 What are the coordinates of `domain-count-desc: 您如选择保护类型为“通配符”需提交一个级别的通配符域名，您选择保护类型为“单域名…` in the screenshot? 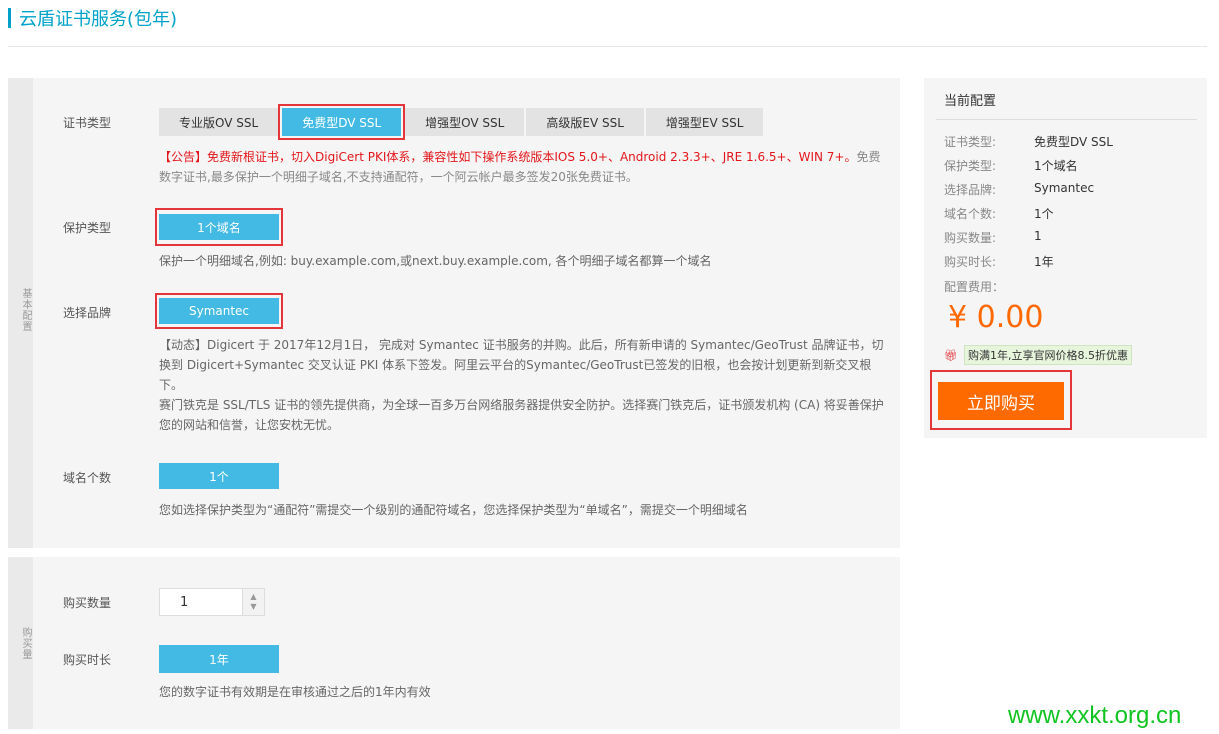 It's located at (453, 510).